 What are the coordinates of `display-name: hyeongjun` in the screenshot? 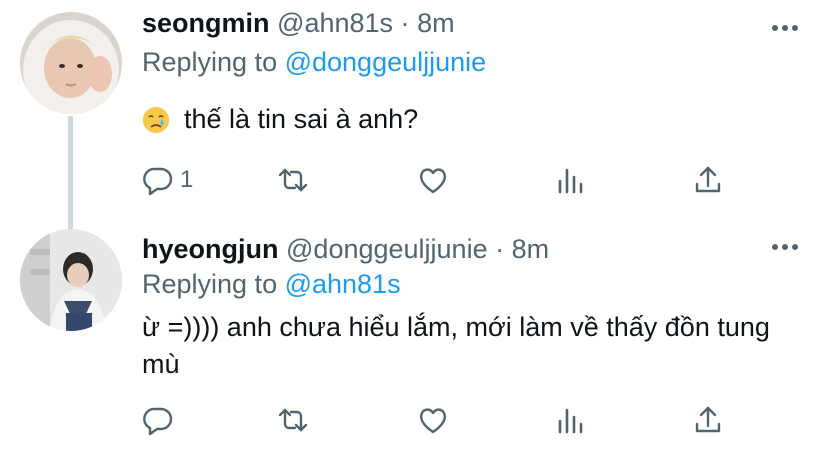 It's located at (210, 249).